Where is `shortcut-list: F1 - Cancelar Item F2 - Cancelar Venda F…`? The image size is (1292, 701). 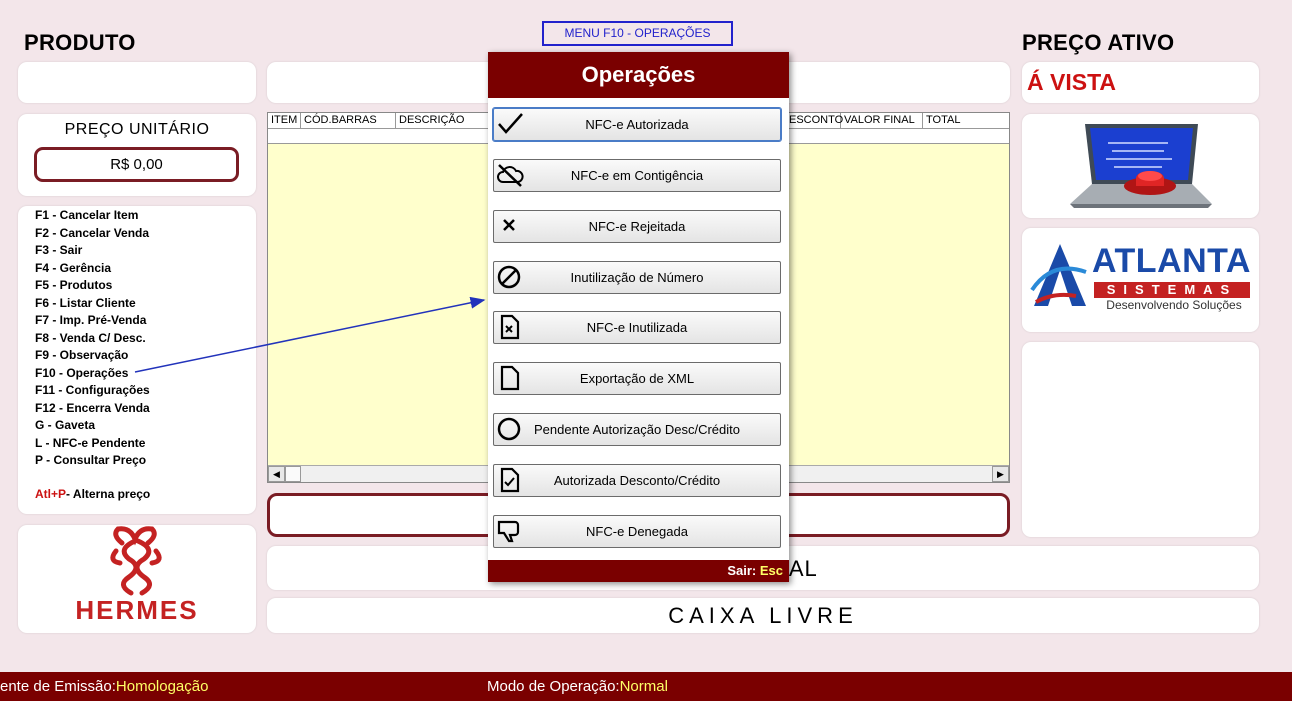
shortcut-list: F1 - Cancelar Item F2 - Cancelar Venda F… is located at coordinates (92, 338).